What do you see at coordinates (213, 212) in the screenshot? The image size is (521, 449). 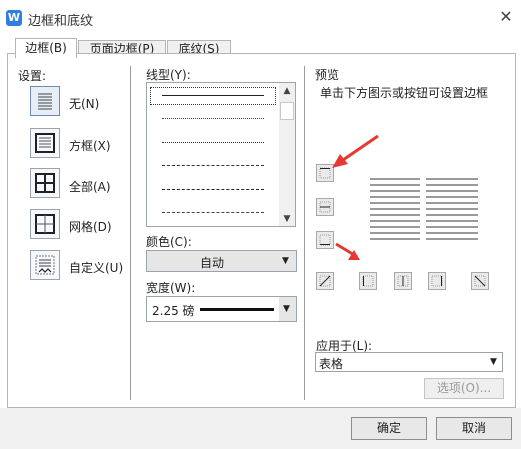 I see `line-style-dash-dot` at bounding box center [213, 212].